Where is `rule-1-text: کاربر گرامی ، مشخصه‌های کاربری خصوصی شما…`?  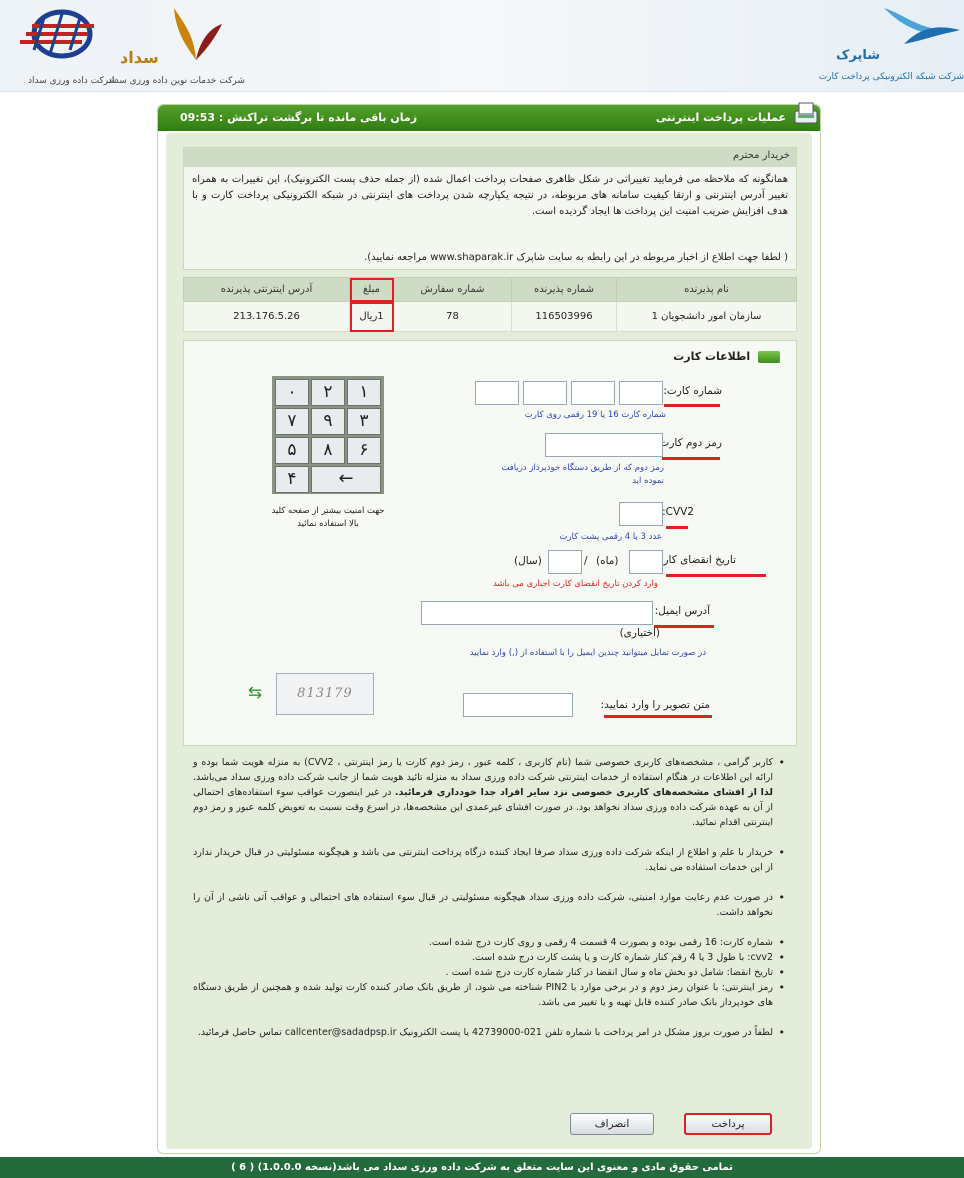
rule-1-text: کاربر گرامی ، مشخصه‌های کاربری خصوصی شما… is located at coordinates (483, 770).